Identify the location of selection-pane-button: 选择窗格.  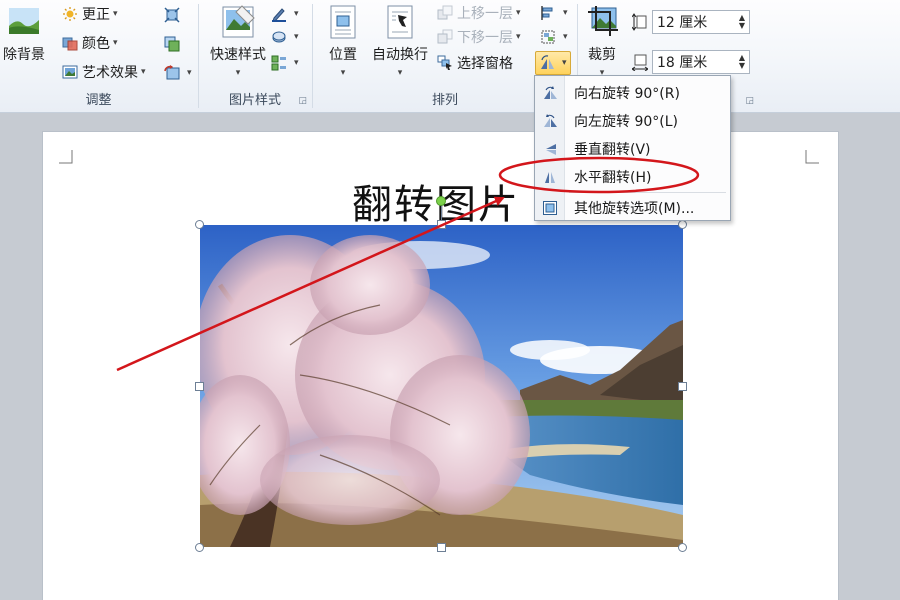
(475, 63).